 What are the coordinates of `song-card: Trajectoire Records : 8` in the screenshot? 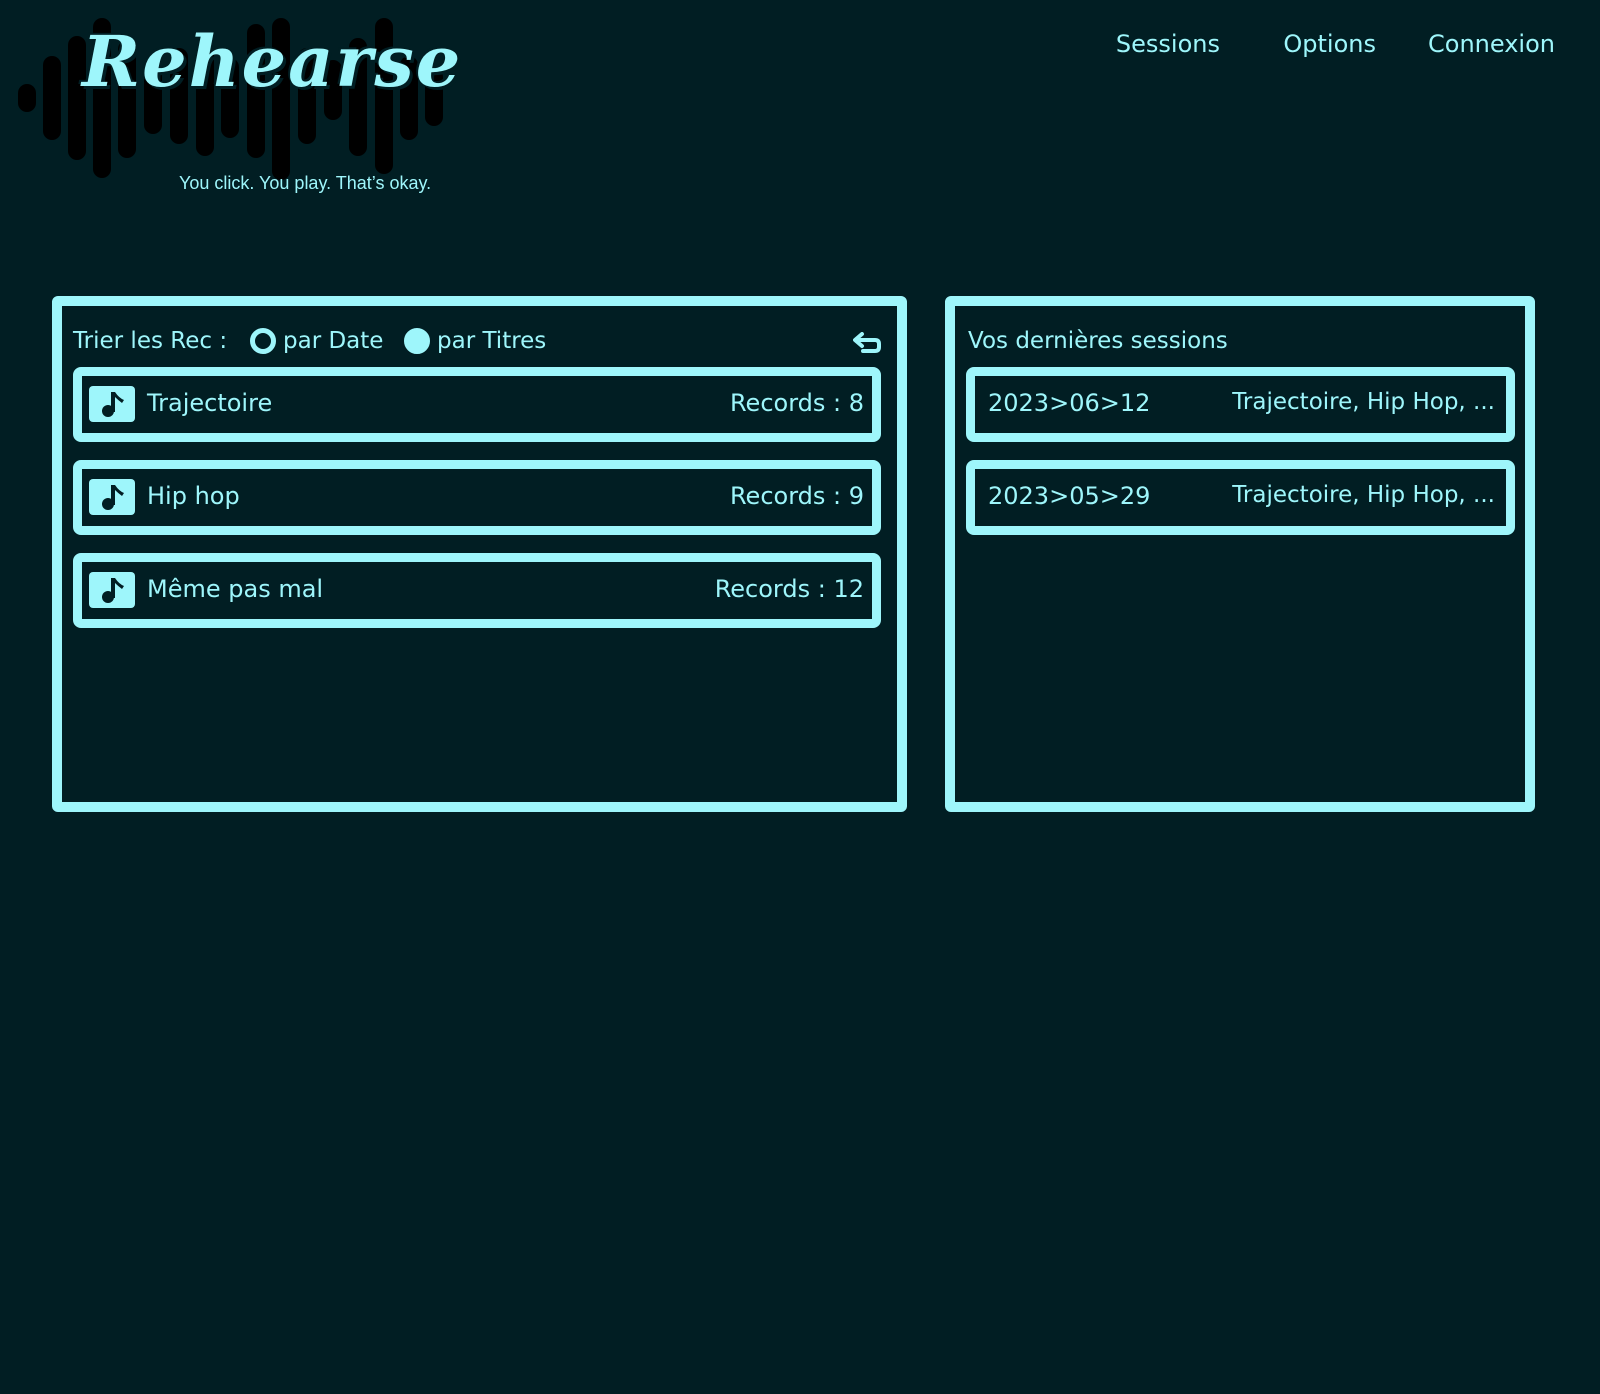 It's located at (477, 404).